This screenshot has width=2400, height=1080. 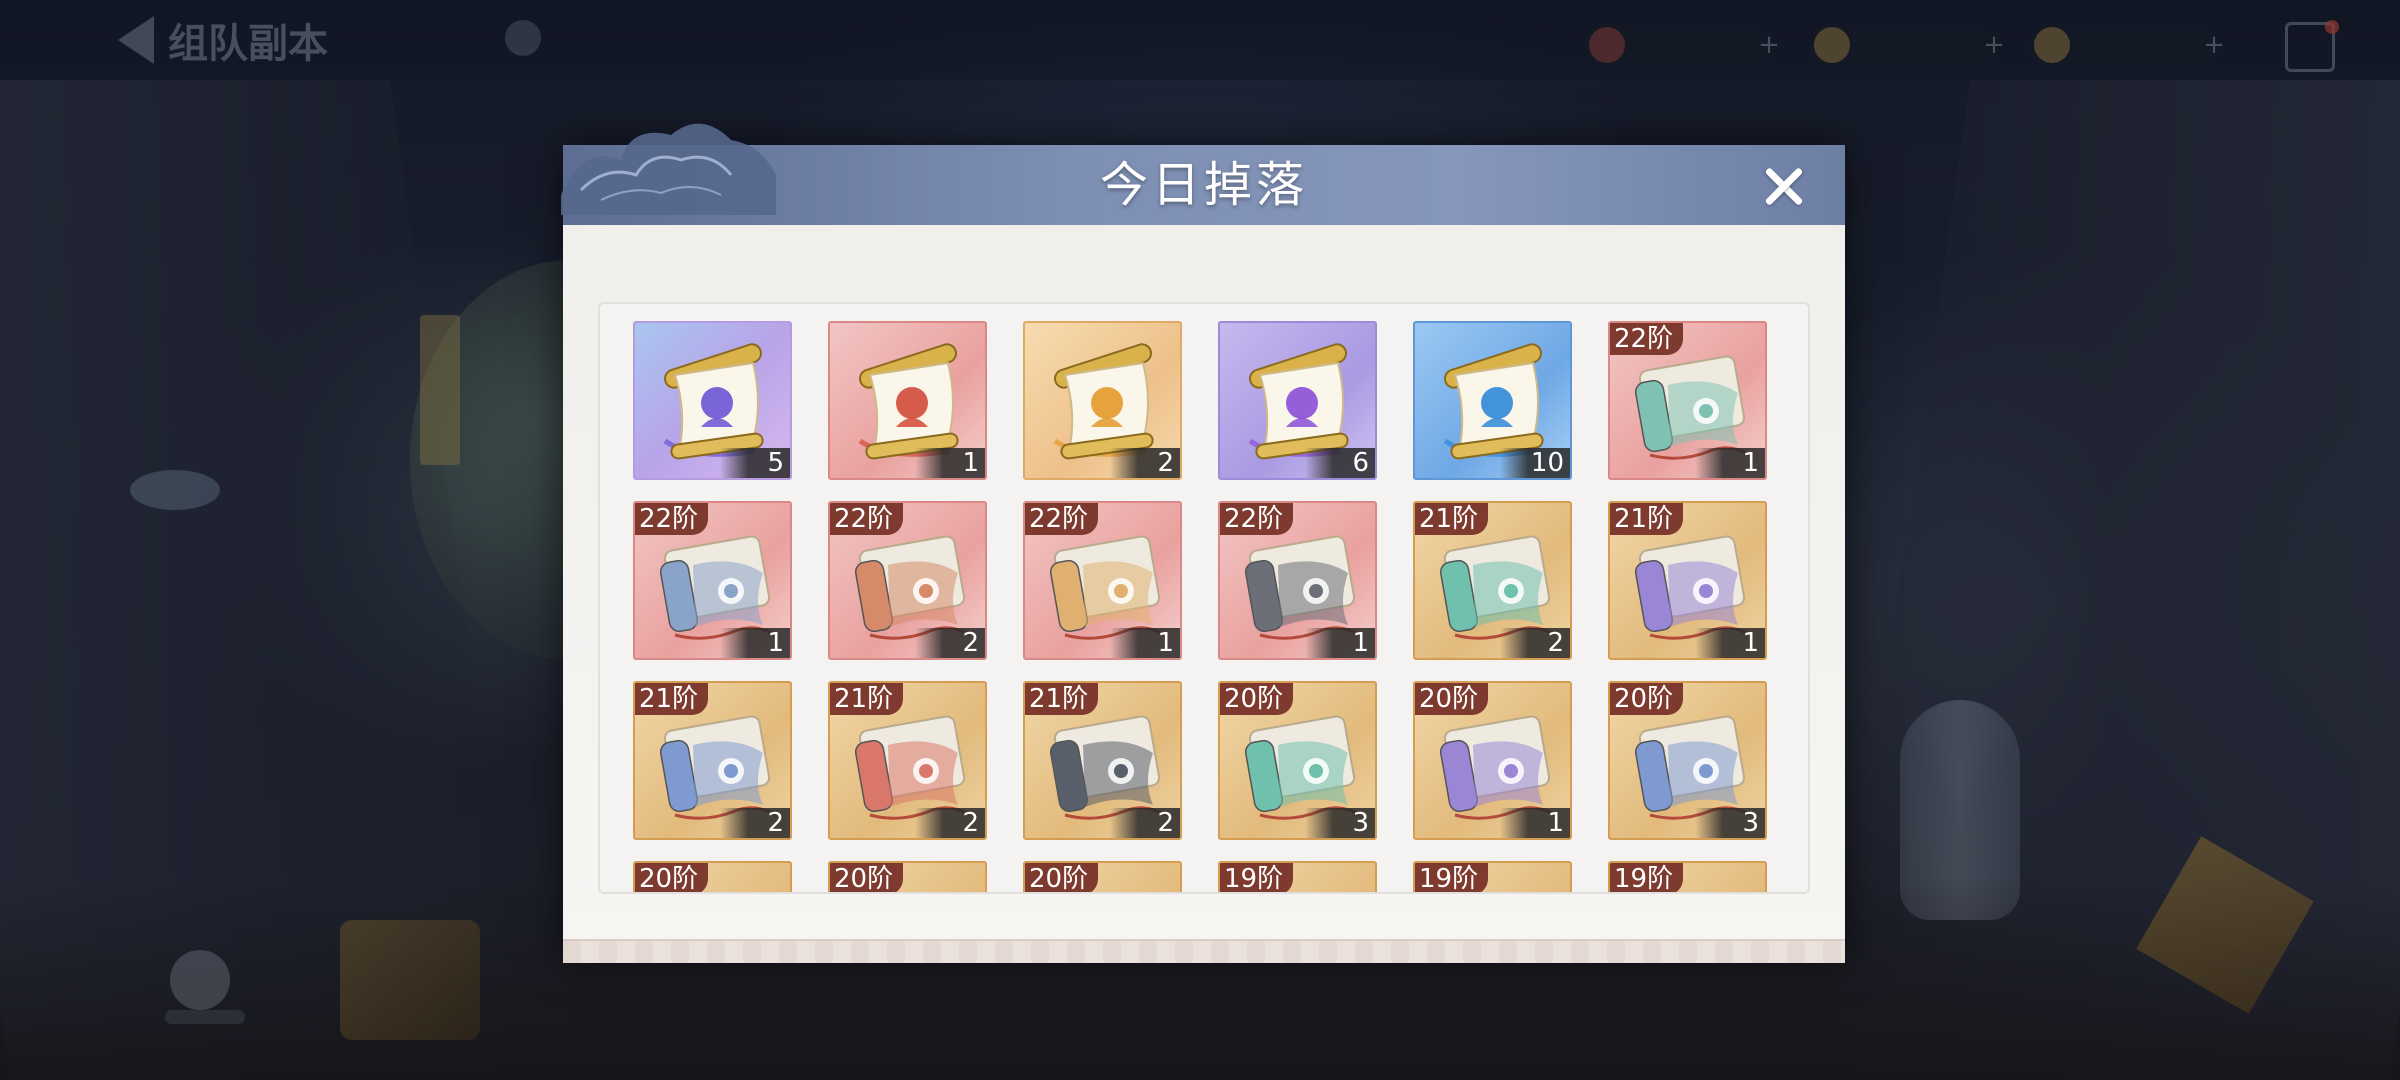 What do you see at coordinates (1297, 400) in the screenshot?
I see `drop-item-slot: 6` at bounding box center [1297, 400].